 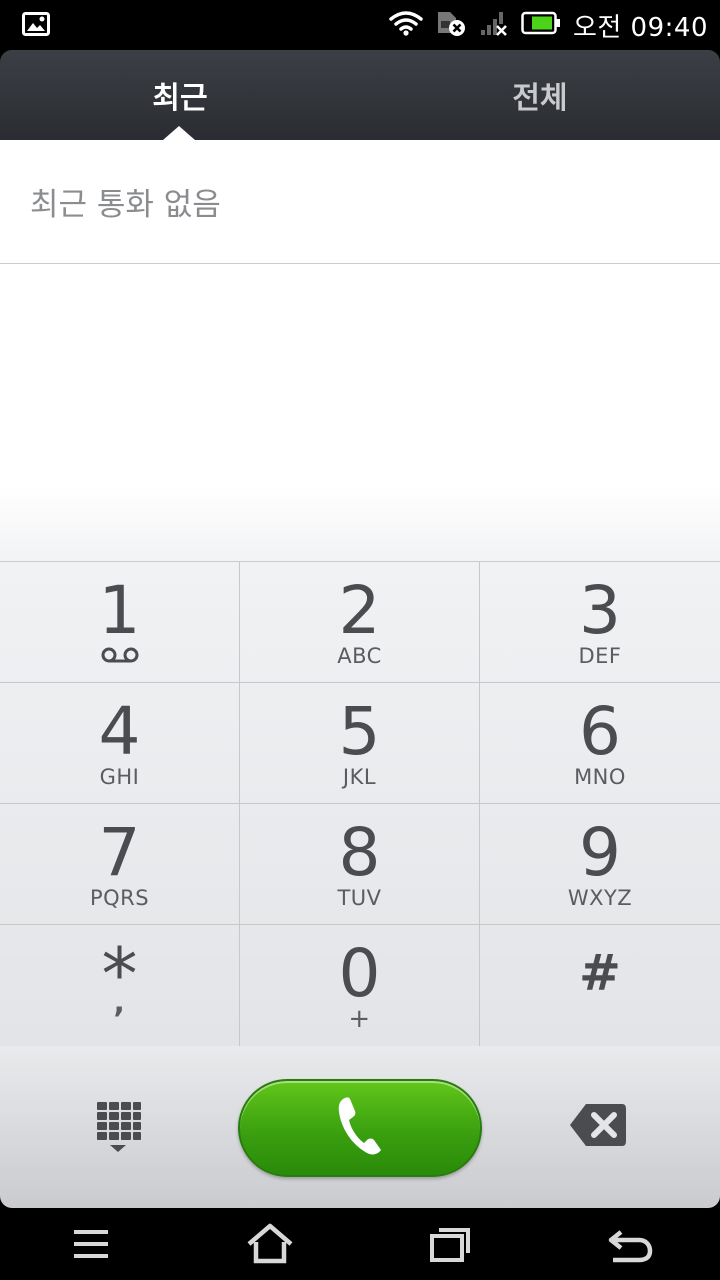 What do you see at coordinates (600, 898) in the screenshot?
I see `key-letters: WXYZ` at bounding box center [600, 898].